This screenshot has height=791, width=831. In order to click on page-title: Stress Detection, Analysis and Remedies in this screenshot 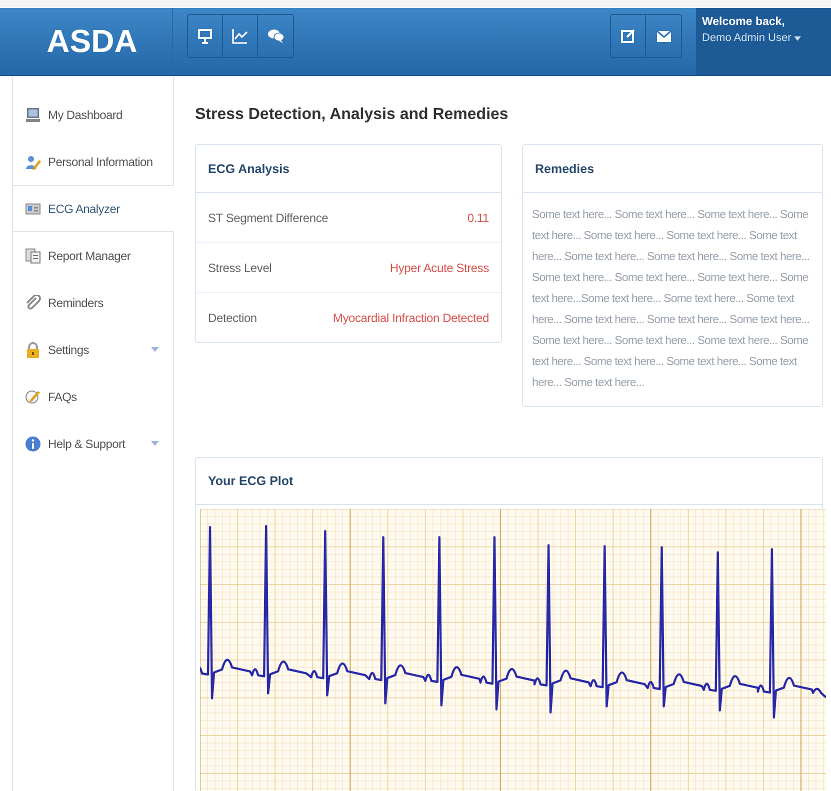, I will do `click(352, 115)`.